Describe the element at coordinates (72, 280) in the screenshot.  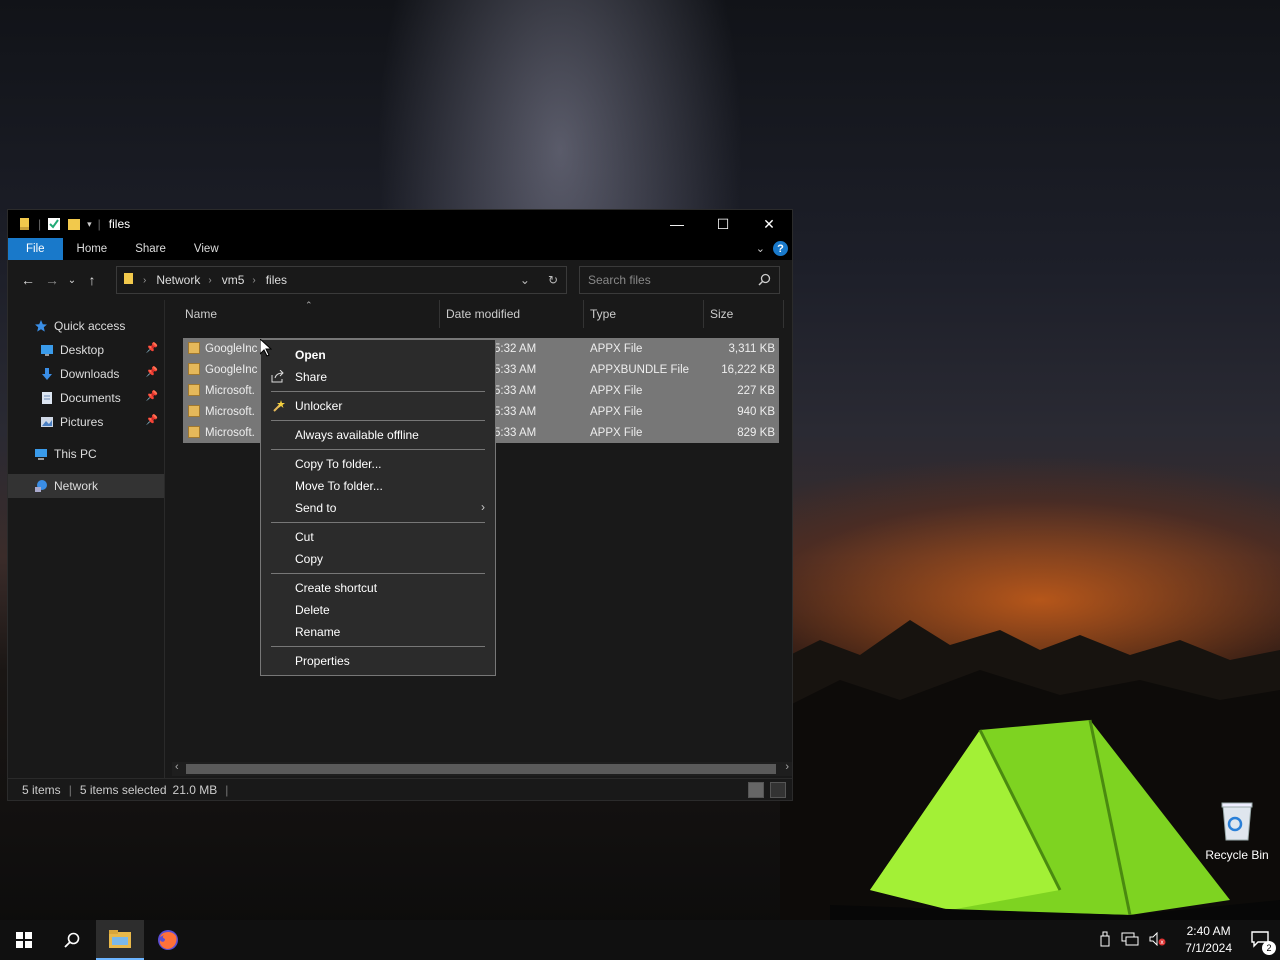
I see `recent-locations-icon: ⌄` at that location.